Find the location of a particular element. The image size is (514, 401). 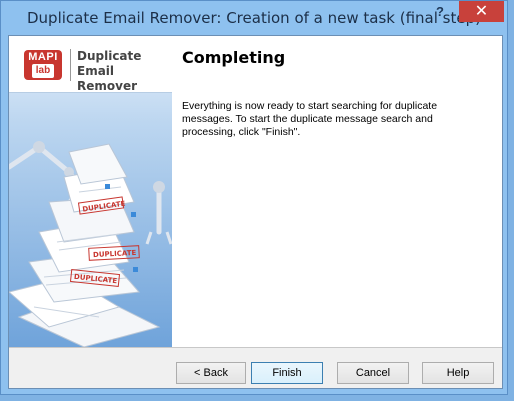

back-button: < Back is located at coordinates (211, 373).